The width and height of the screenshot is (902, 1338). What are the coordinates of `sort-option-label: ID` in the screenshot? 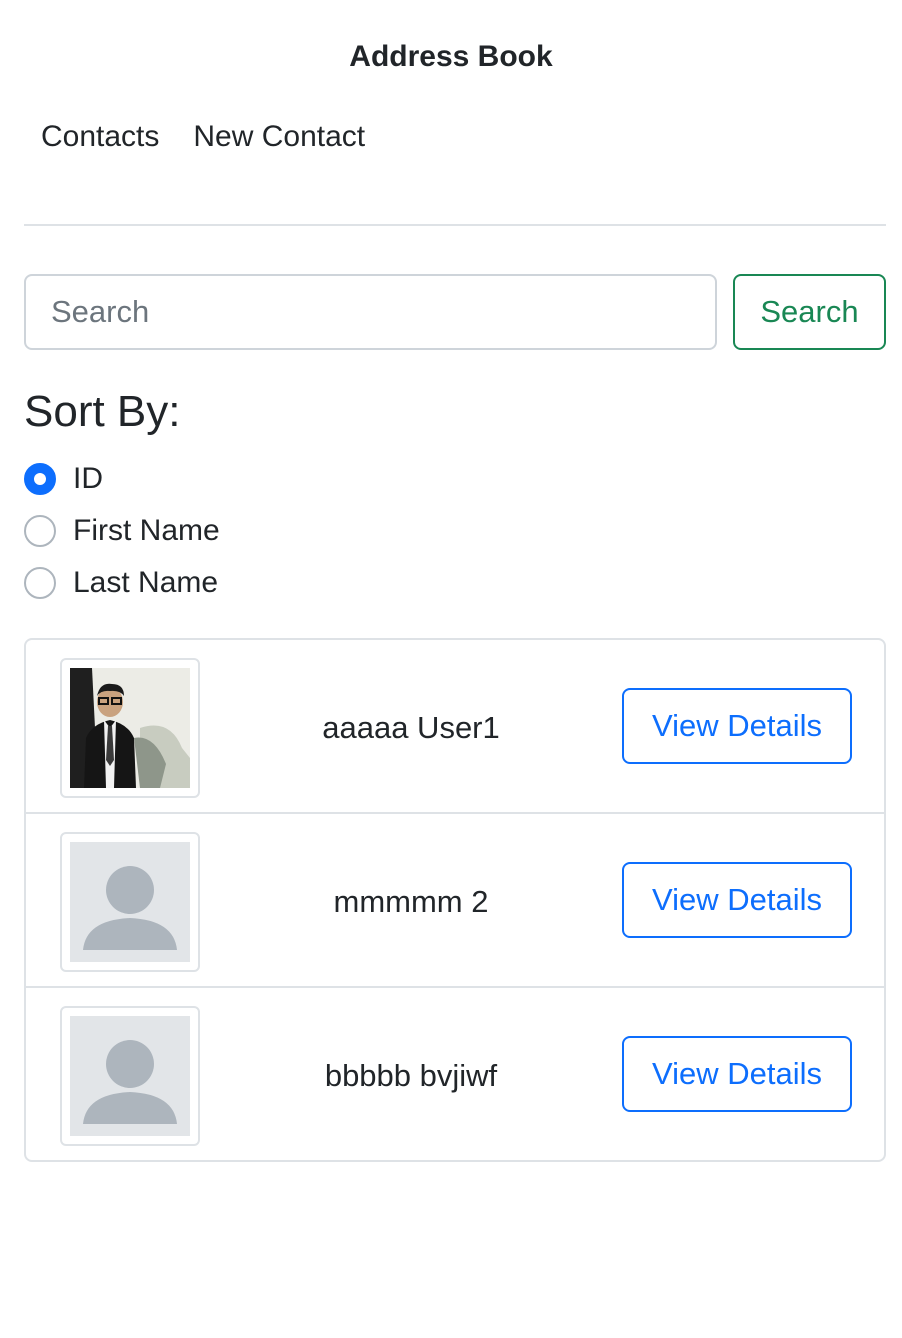 It's located at (88, 478).